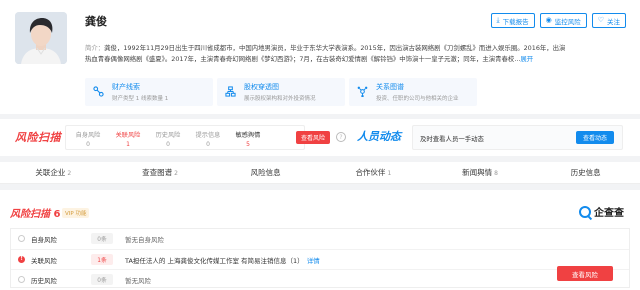  Describe the element at coordinates (35, 212) in the screenshot. I see `section-title: 风险扫描 6` at that location.